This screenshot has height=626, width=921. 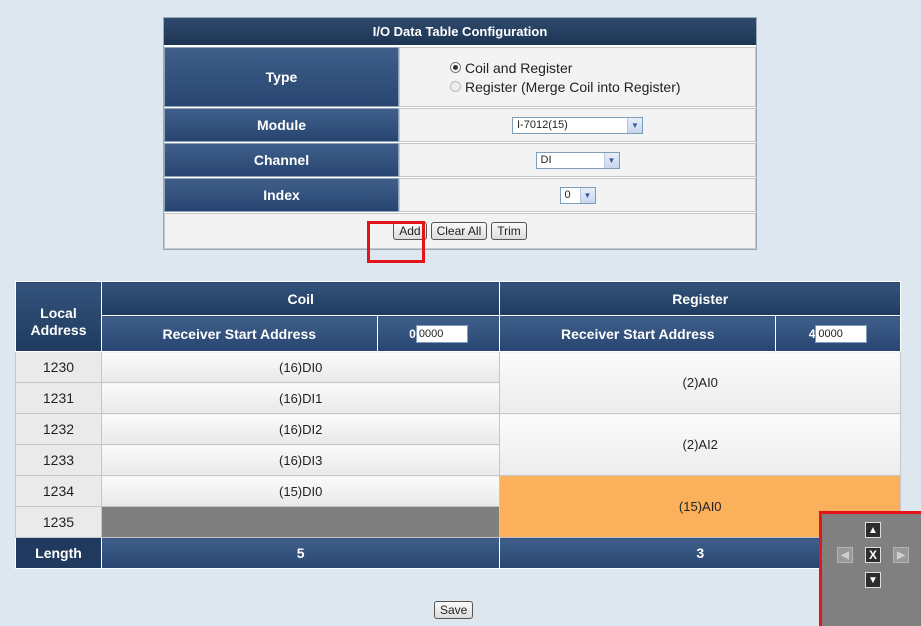 What do you see at coordinates (460, 32) in the screenshot?
I see `config-title: I/O Data Table Configuration` at bounding box center [460, 32].